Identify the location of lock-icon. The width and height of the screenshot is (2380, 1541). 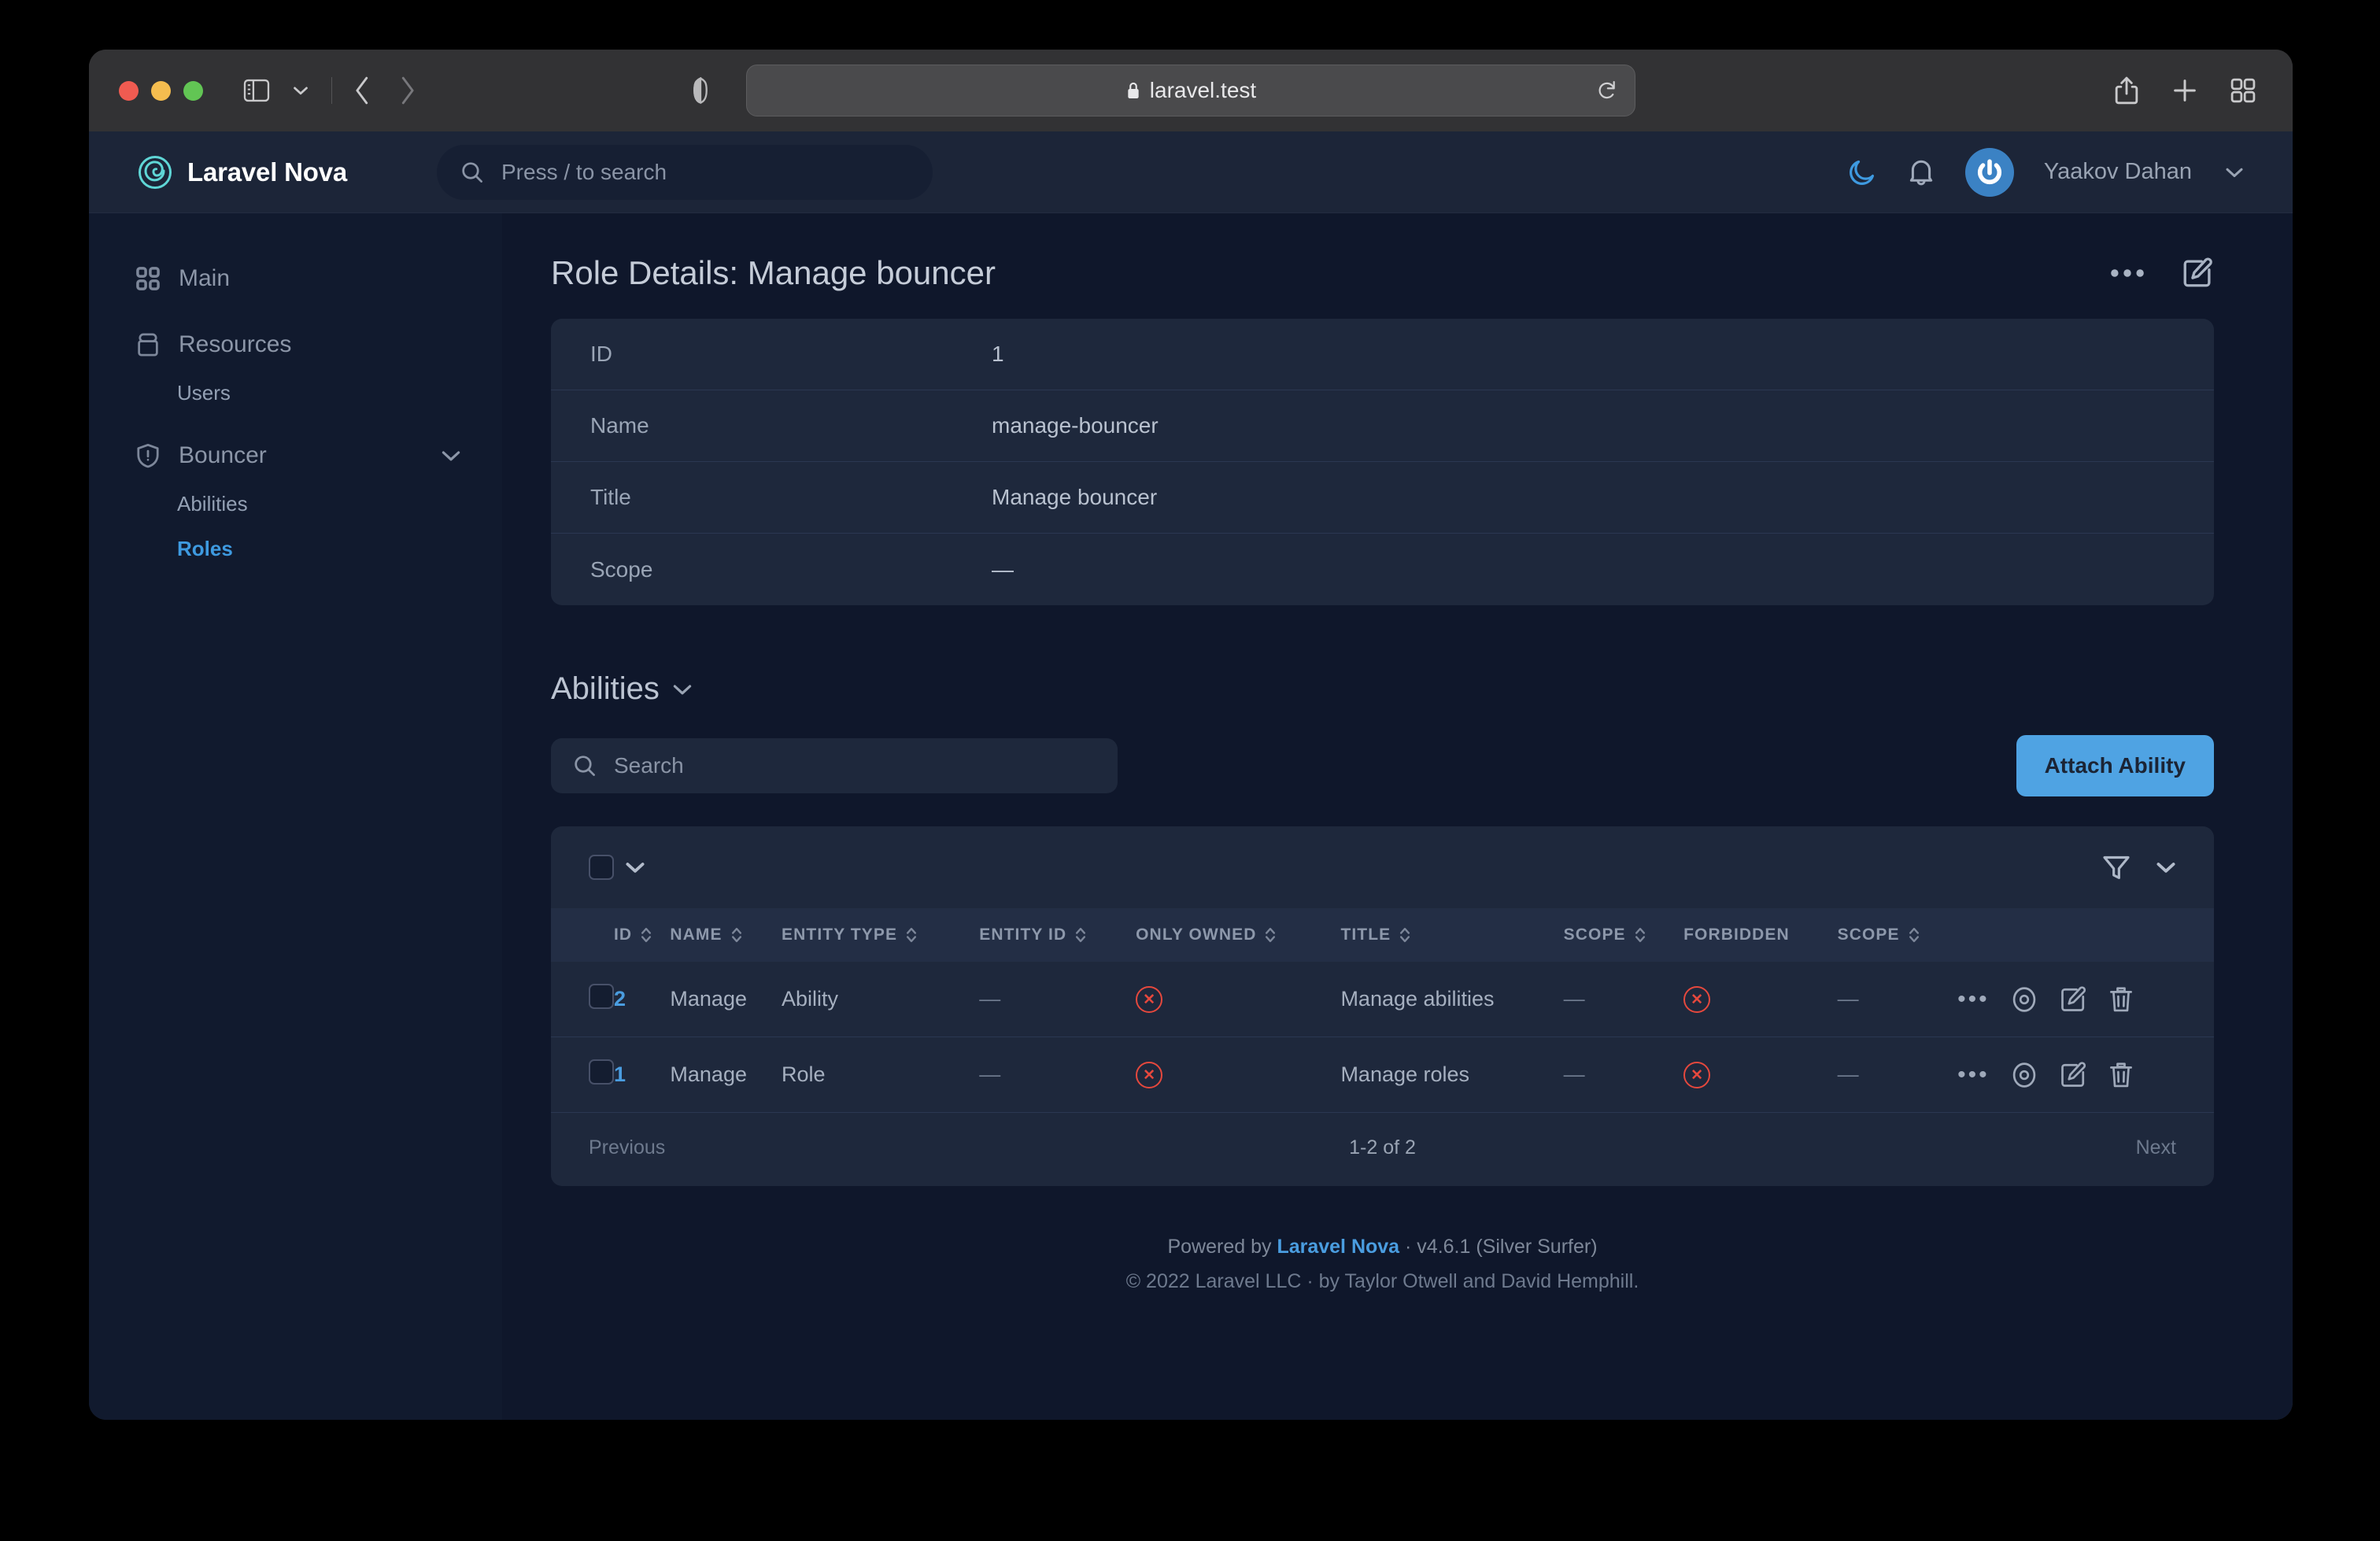
(1133, 90).